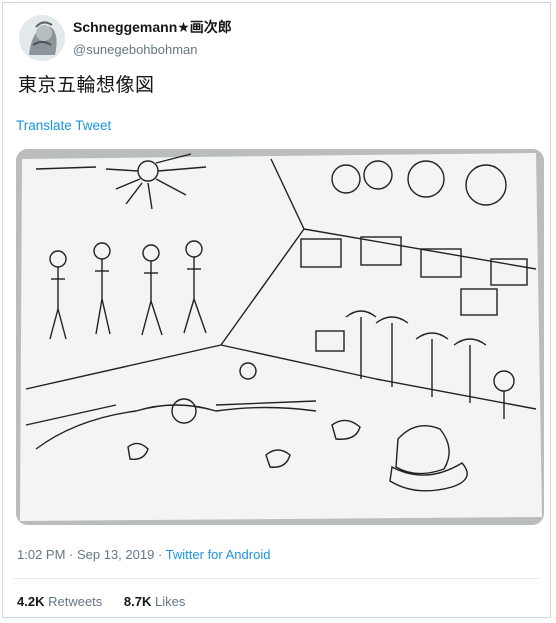  I want to click on likes-label: Likes, so click(170, 601).